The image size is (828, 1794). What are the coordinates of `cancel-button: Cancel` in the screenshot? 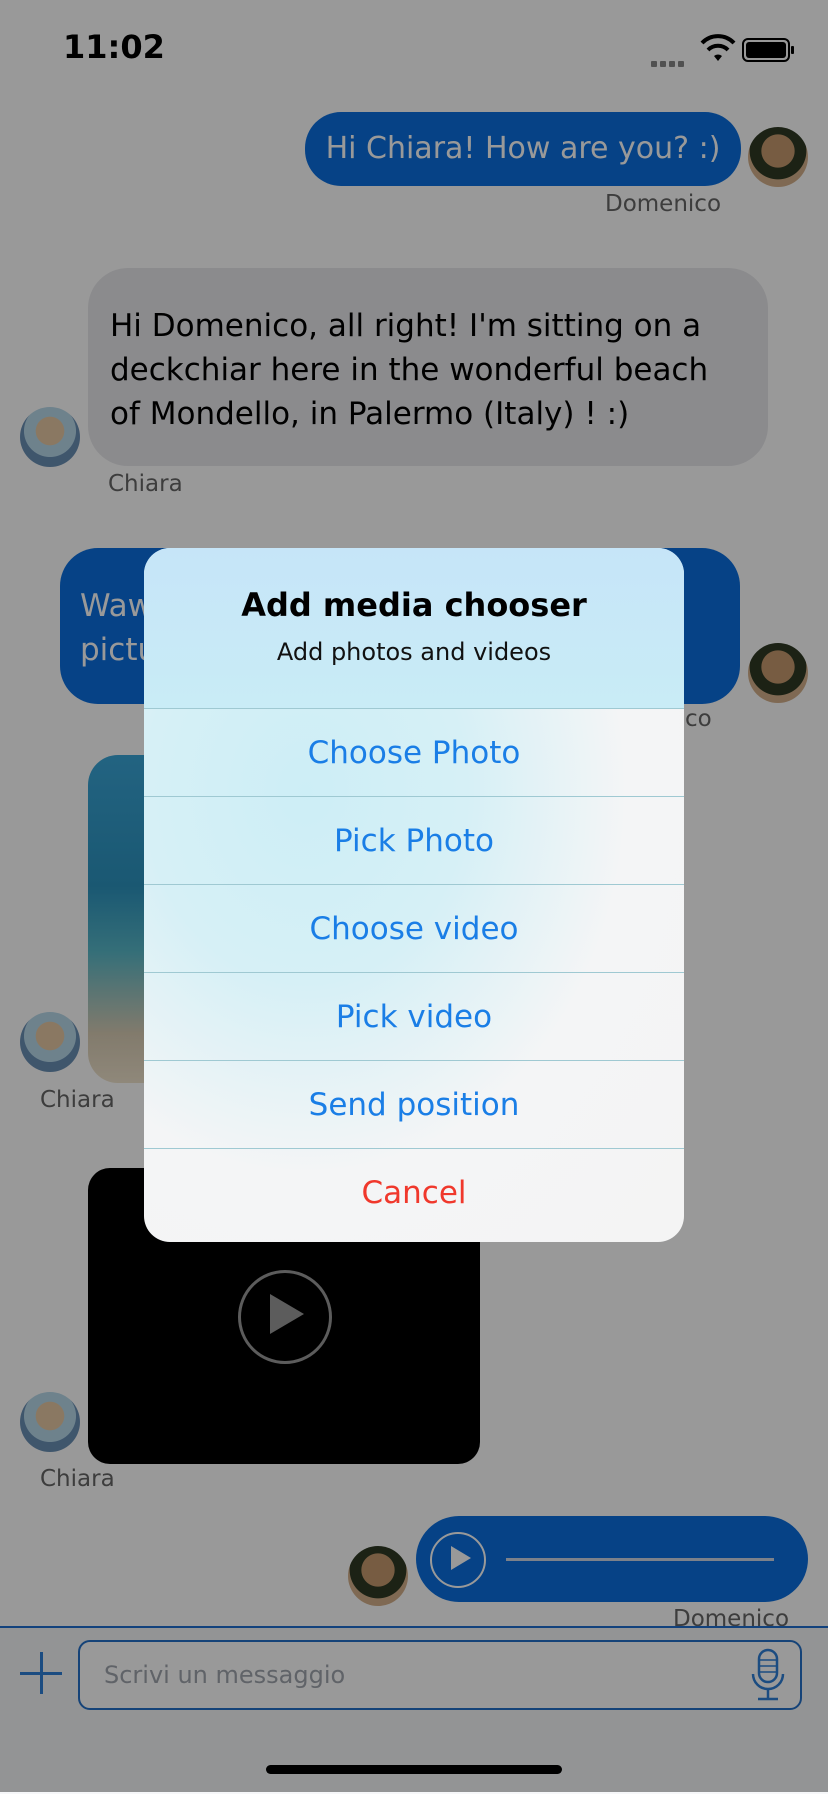 It's located at (414, 1192).